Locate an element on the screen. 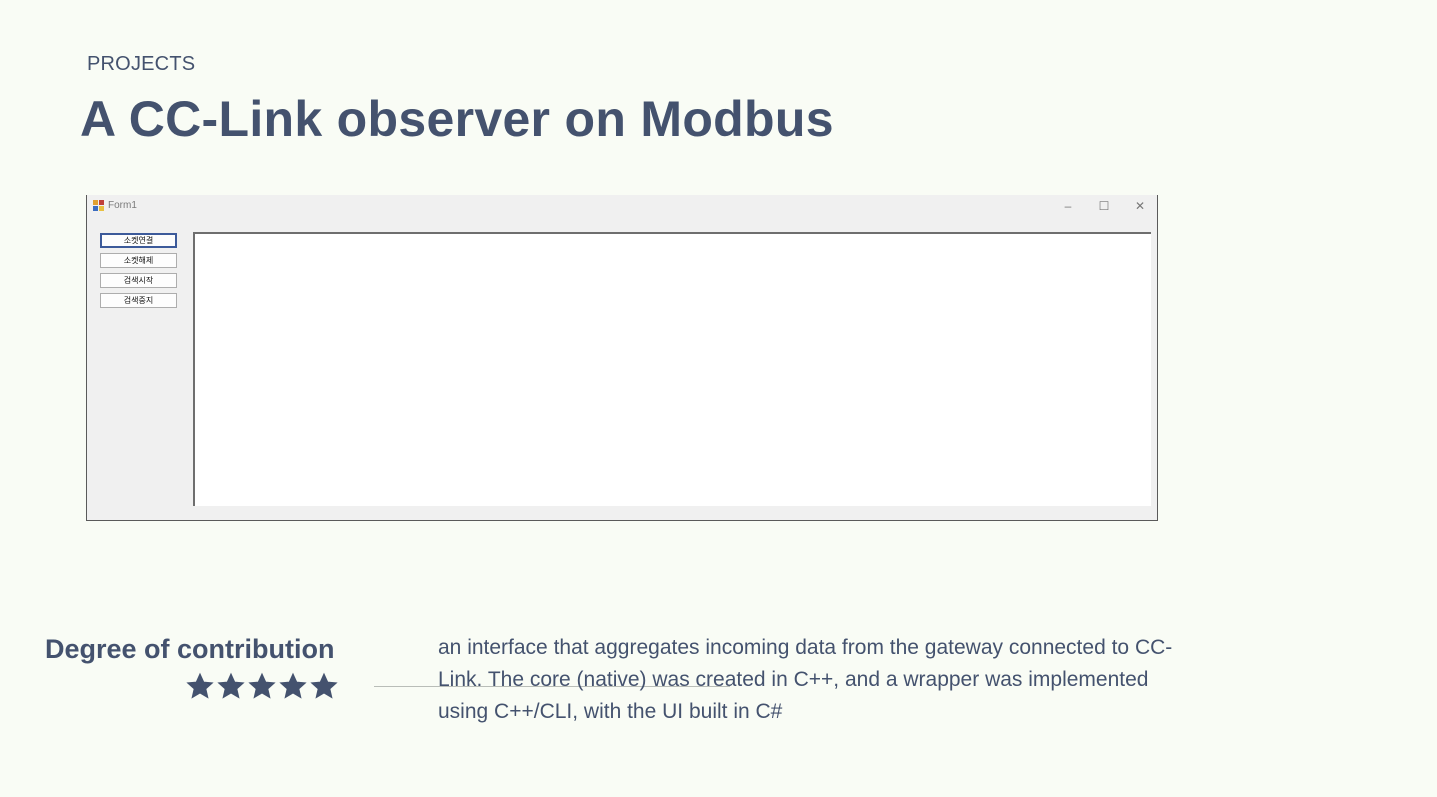 The image size is (1437, 797). socket-disconnect-button: 소켓해제 is located at coordinates (138, 260).